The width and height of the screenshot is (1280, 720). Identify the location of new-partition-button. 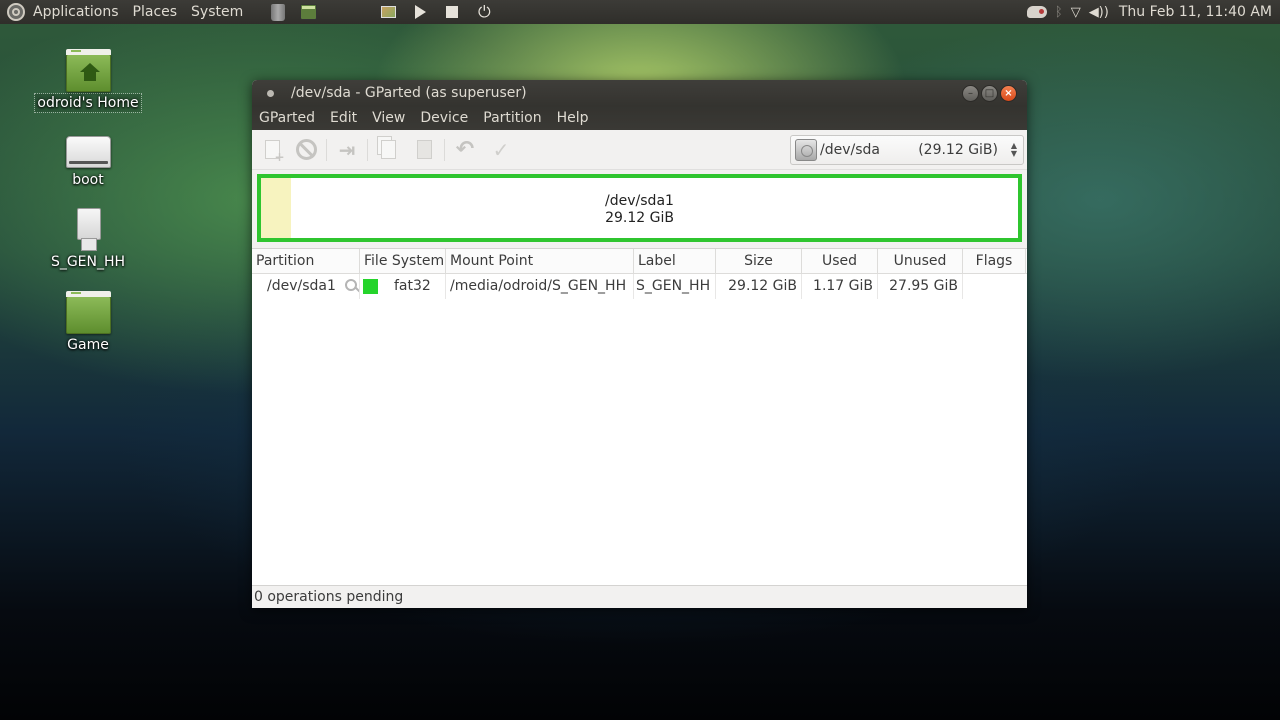
(272, 150).